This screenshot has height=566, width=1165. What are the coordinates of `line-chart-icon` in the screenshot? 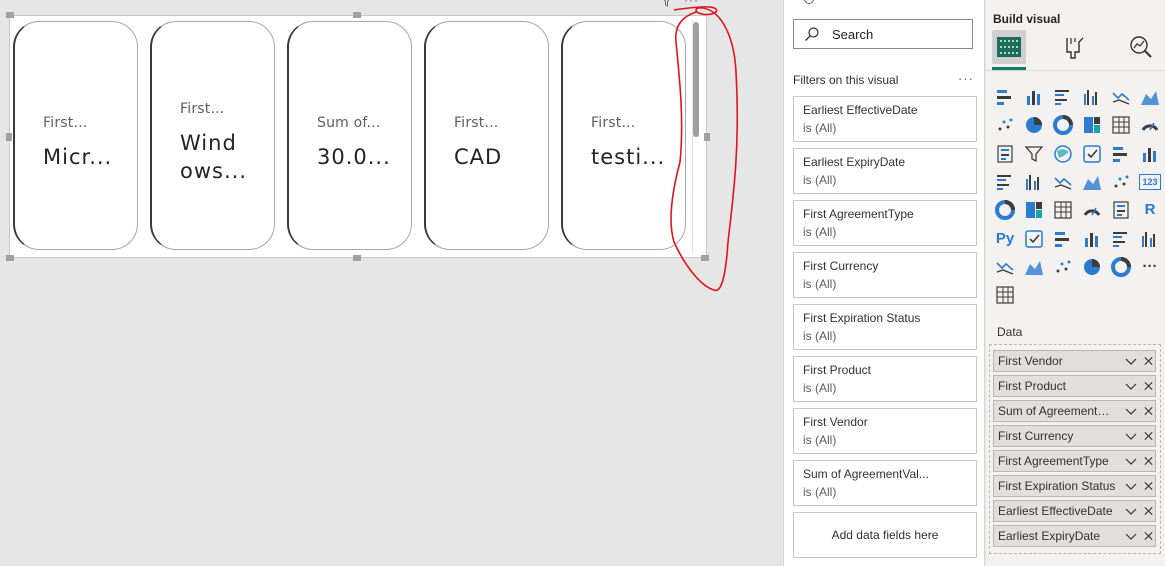 It's located at (1005, 125).